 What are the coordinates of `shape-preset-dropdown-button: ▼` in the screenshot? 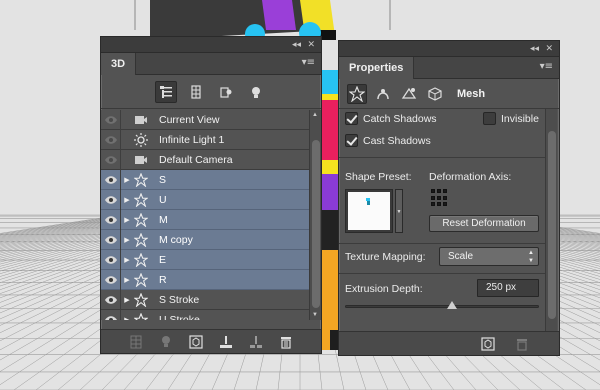 It's located at (399, 211).